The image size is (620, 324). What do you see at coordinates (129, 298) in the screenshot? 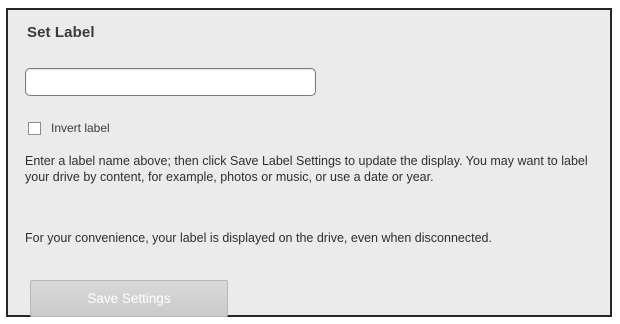
I see `save-settings-button: Save Settings` at bounding box center [129, 298].